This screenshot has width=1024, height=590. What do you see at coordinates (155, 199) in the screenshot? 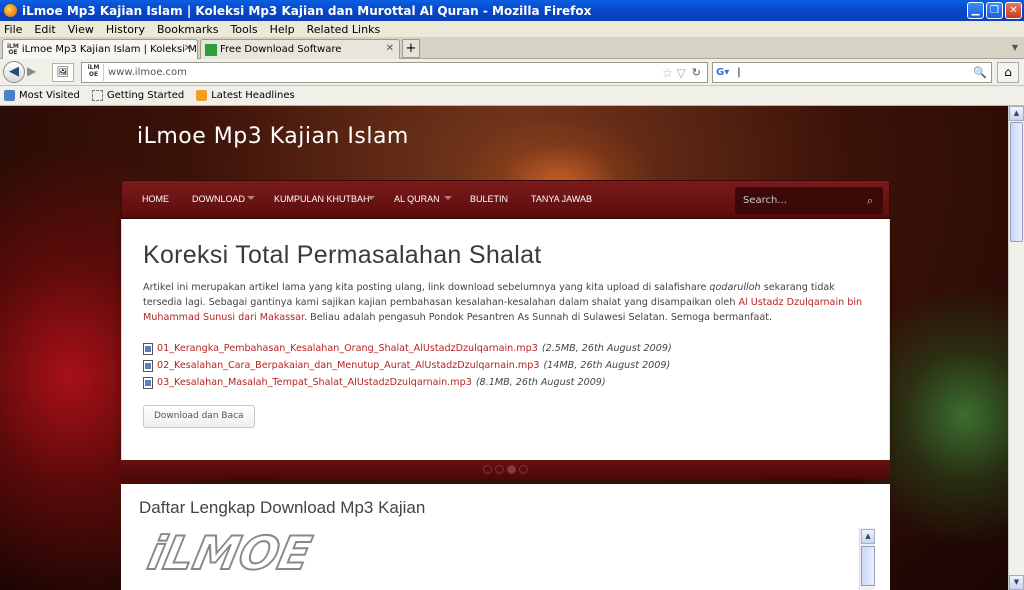
I see `nav-home: HOME` at bounding box center [155, 199].